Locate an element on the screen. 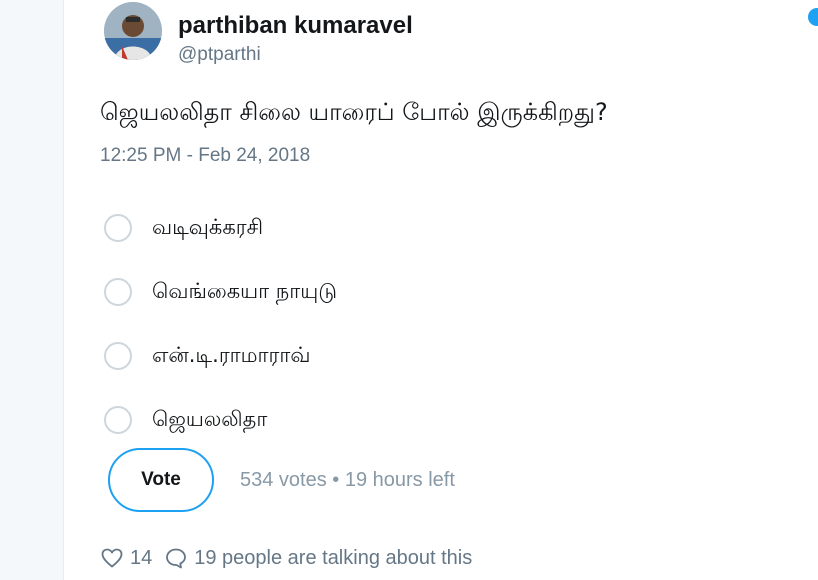 Image resolution: width=818 pixels, height=580 pixels. poll-option-label: வடிவுக்கரசி is located at coordinates (208, 226).